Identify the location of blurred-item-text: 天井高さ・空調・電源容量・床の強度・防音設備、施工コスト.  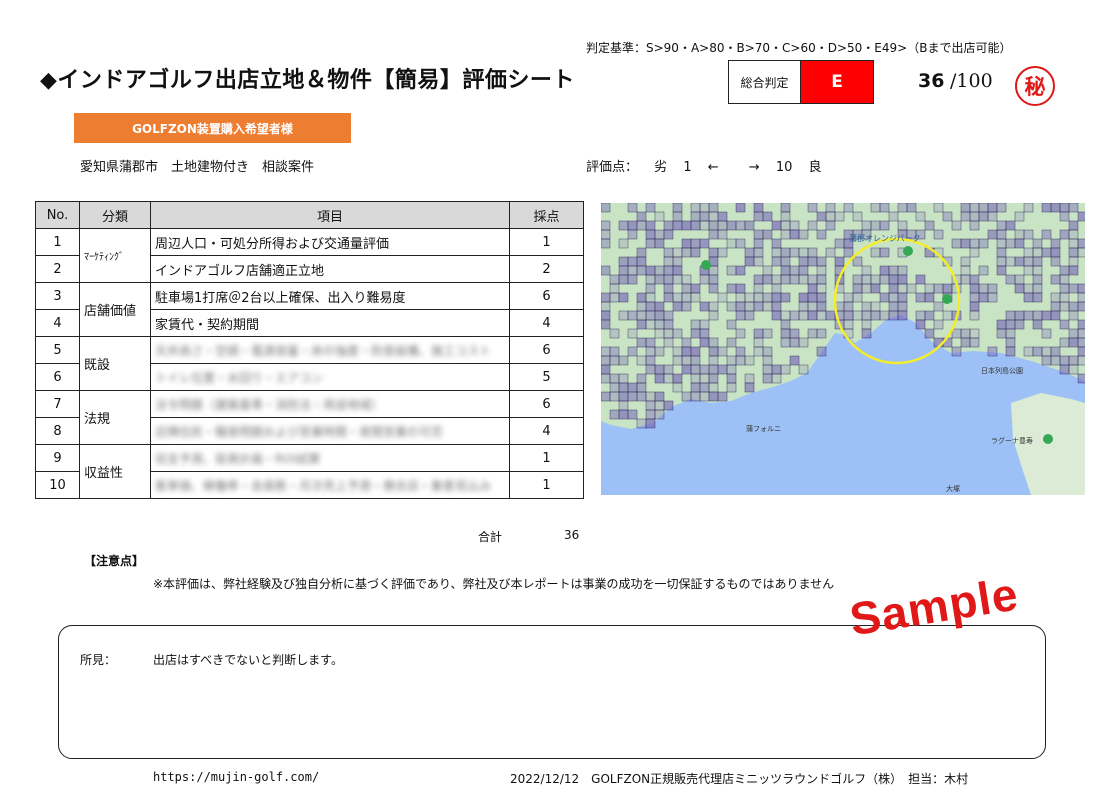
(323, 350).